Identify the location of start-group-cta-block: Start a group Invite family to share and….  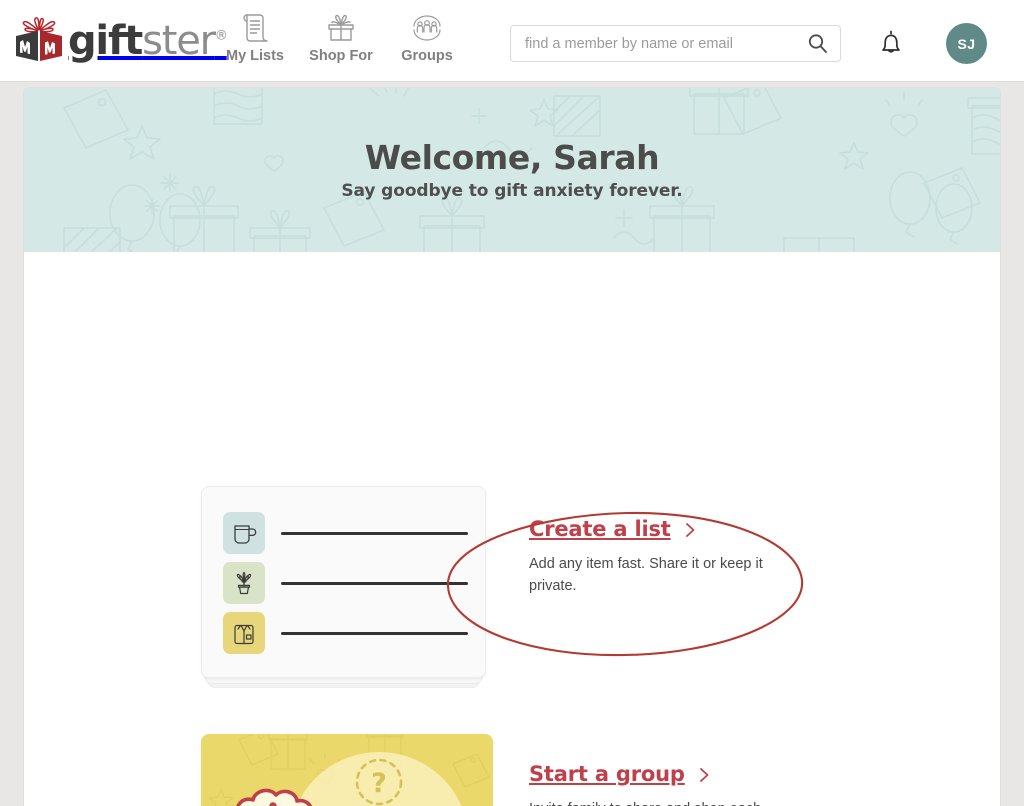
(666, 785).